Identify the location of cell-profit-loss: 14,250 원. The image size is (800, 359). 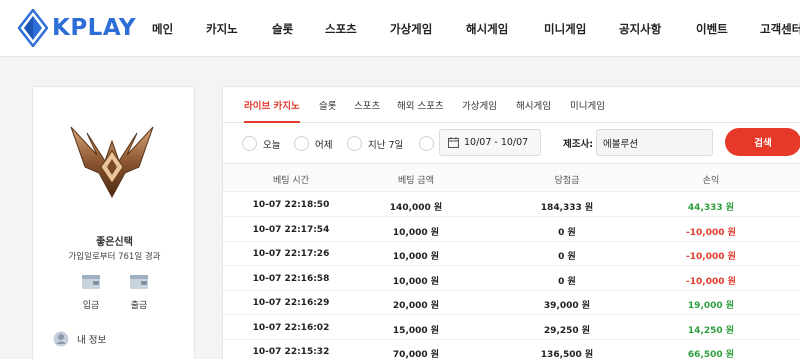
(711, 330).